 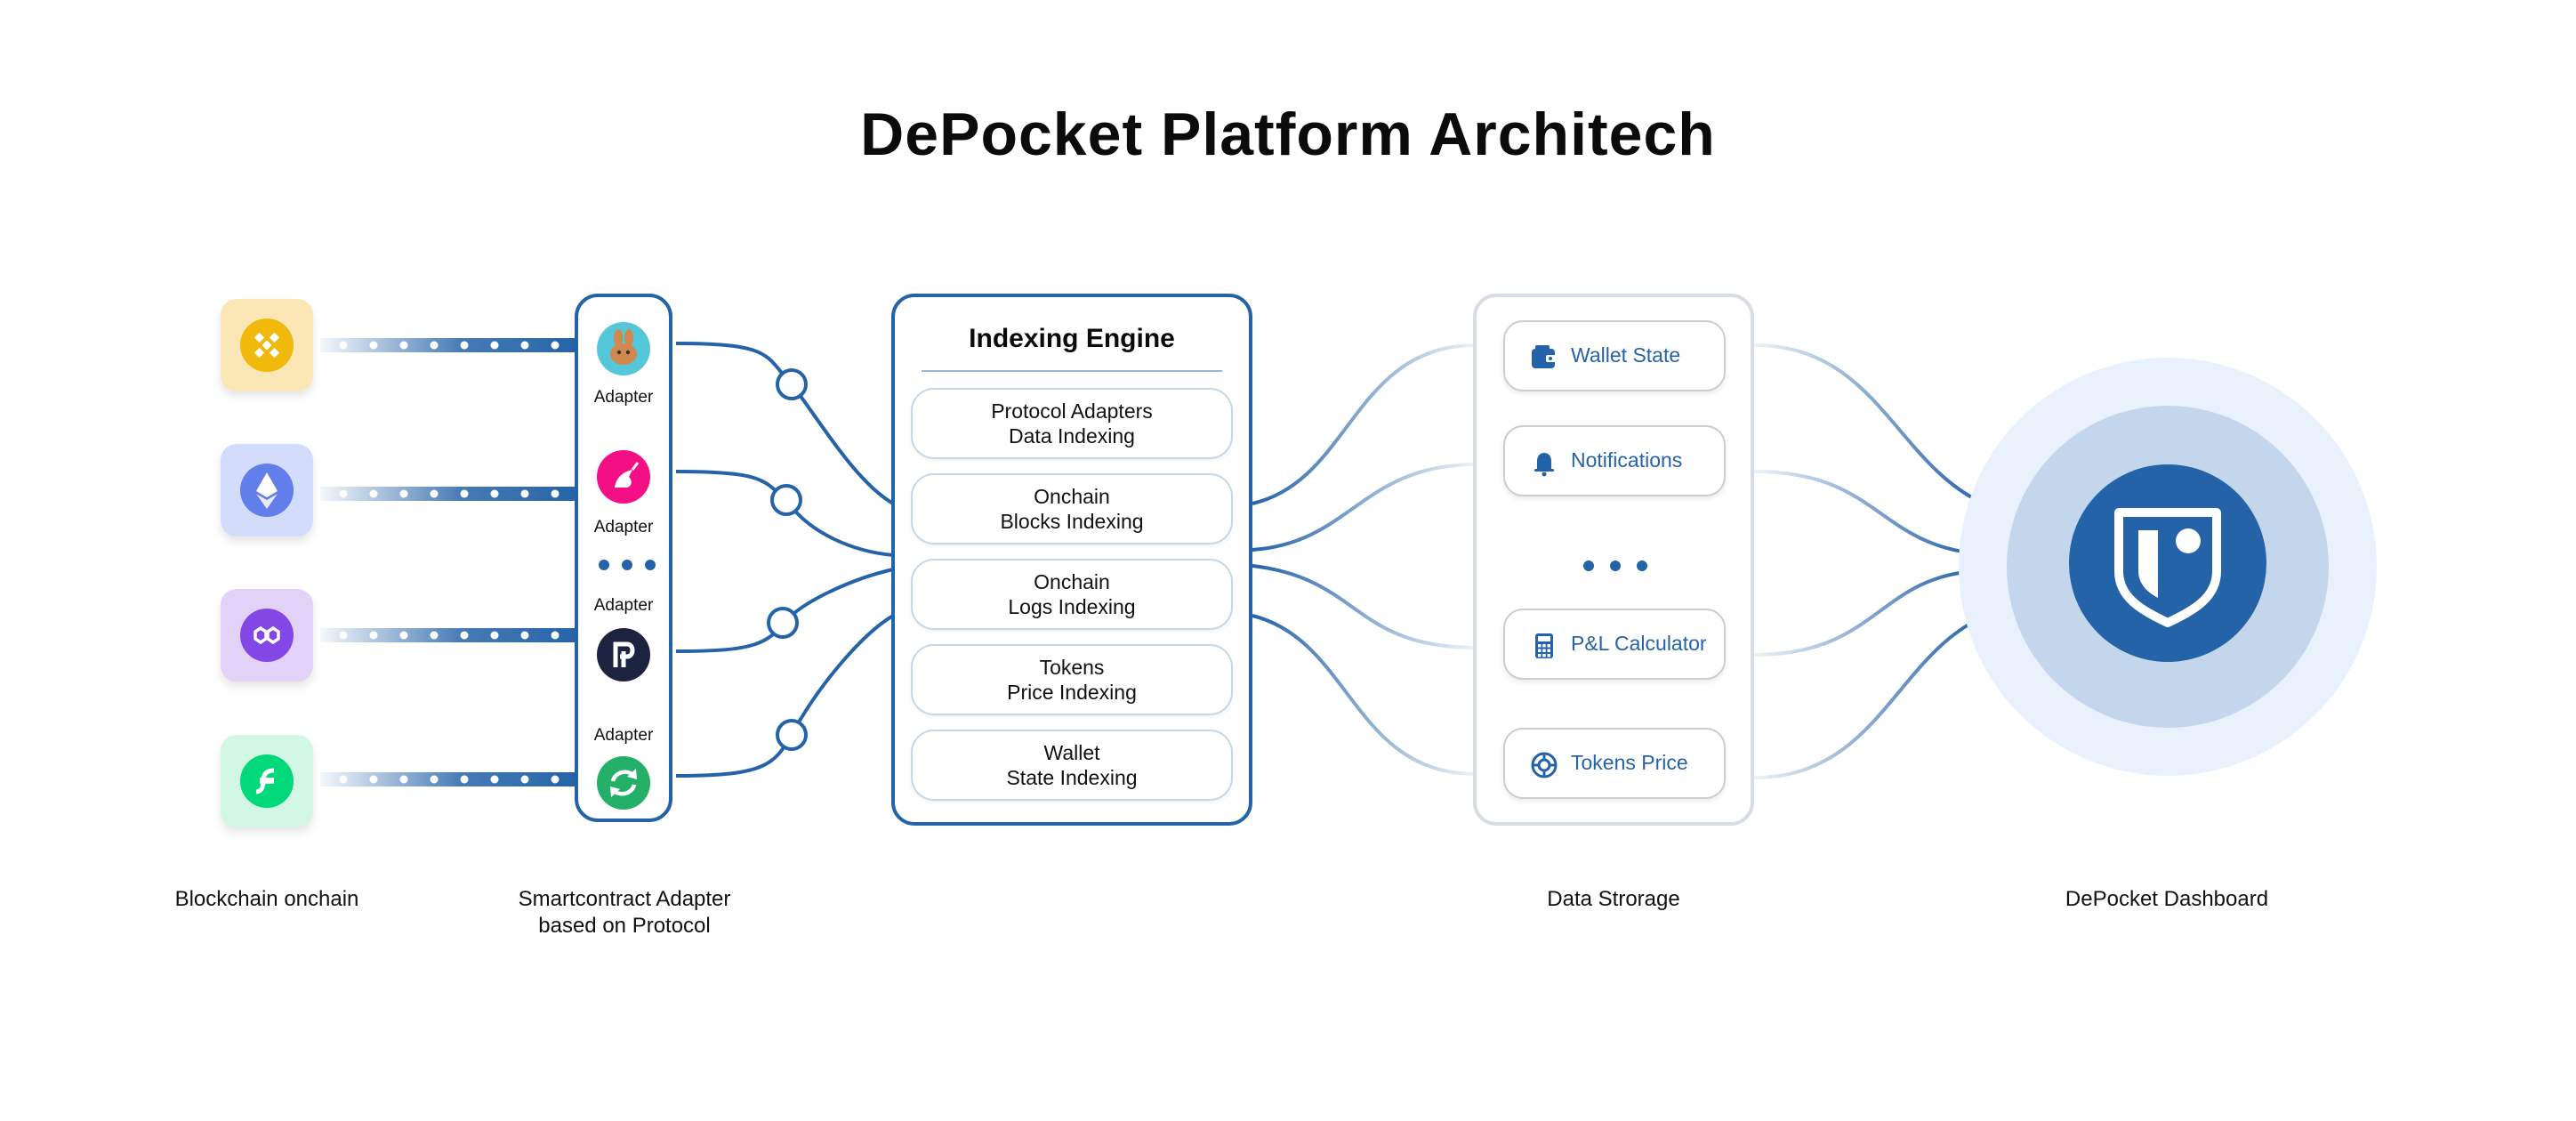 I want to click on chain-tile-flow, so click(x=267, y=781).